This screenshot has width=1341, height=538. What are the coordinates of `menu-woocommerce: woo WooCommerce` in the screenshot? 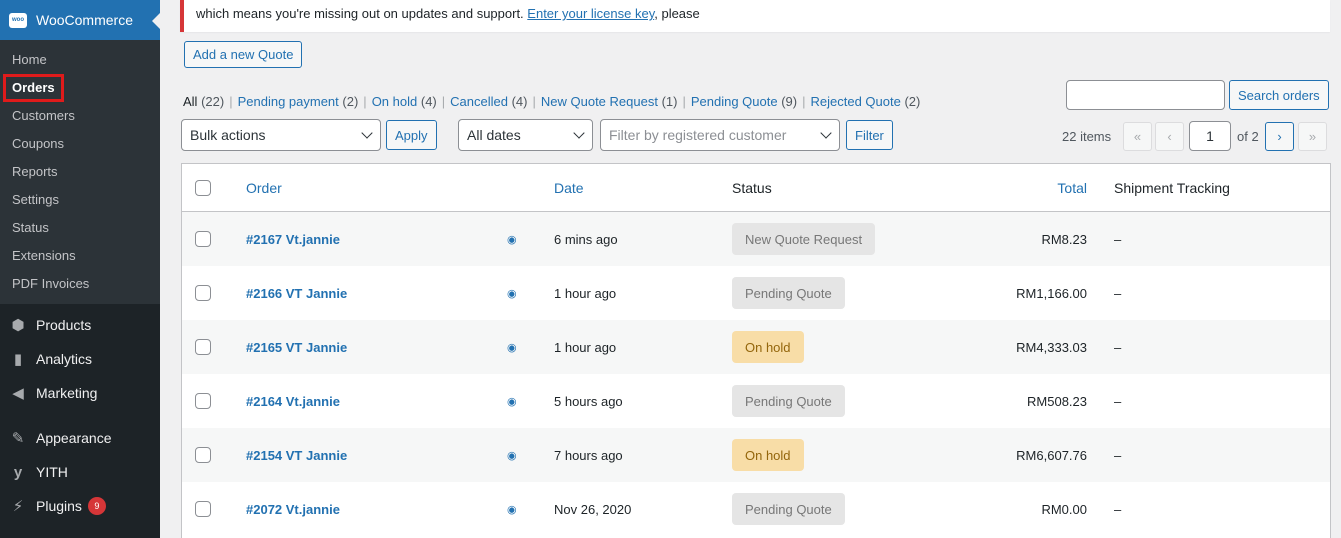 It's located at (80, 20).